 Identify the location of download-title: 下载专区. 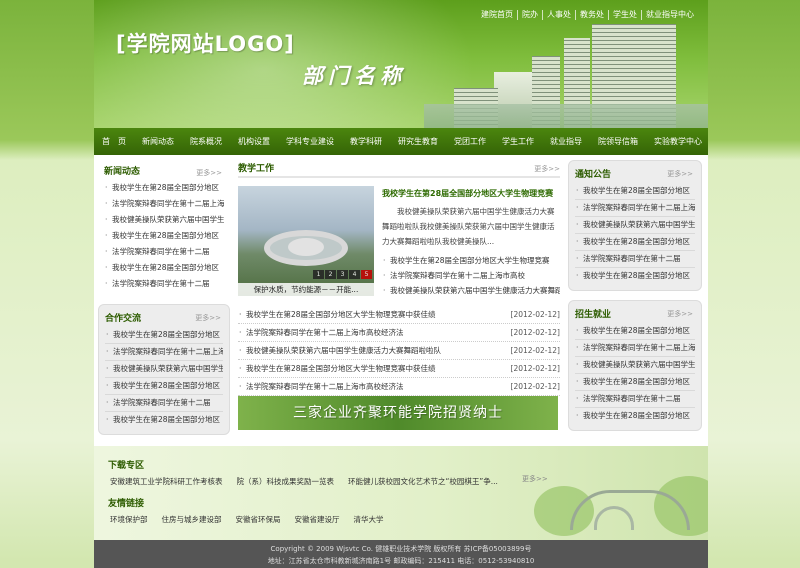
(126, 466).